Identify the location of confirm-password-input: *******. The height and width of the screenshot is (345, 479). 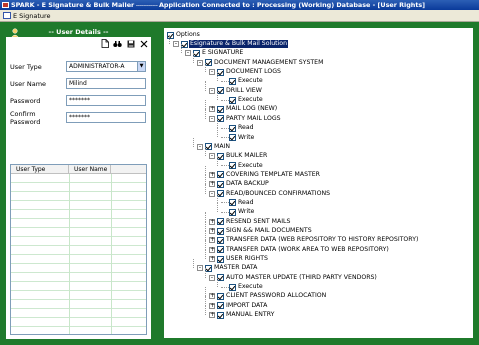
(106, 117).